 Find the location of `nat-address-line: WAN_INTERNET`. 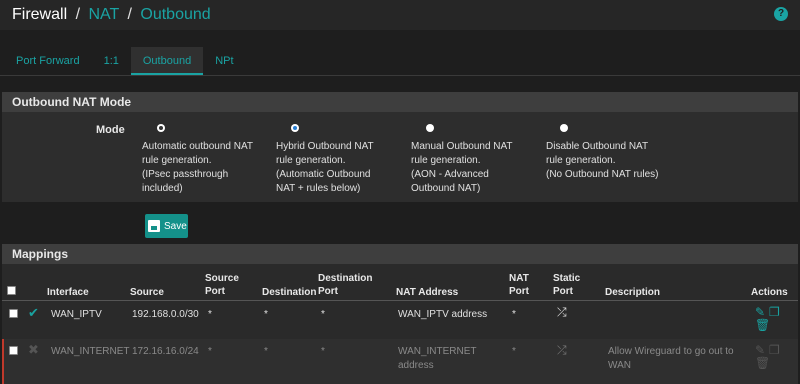

nat-address-line: WAN_INTERNET is located at coordinates (437, 351).